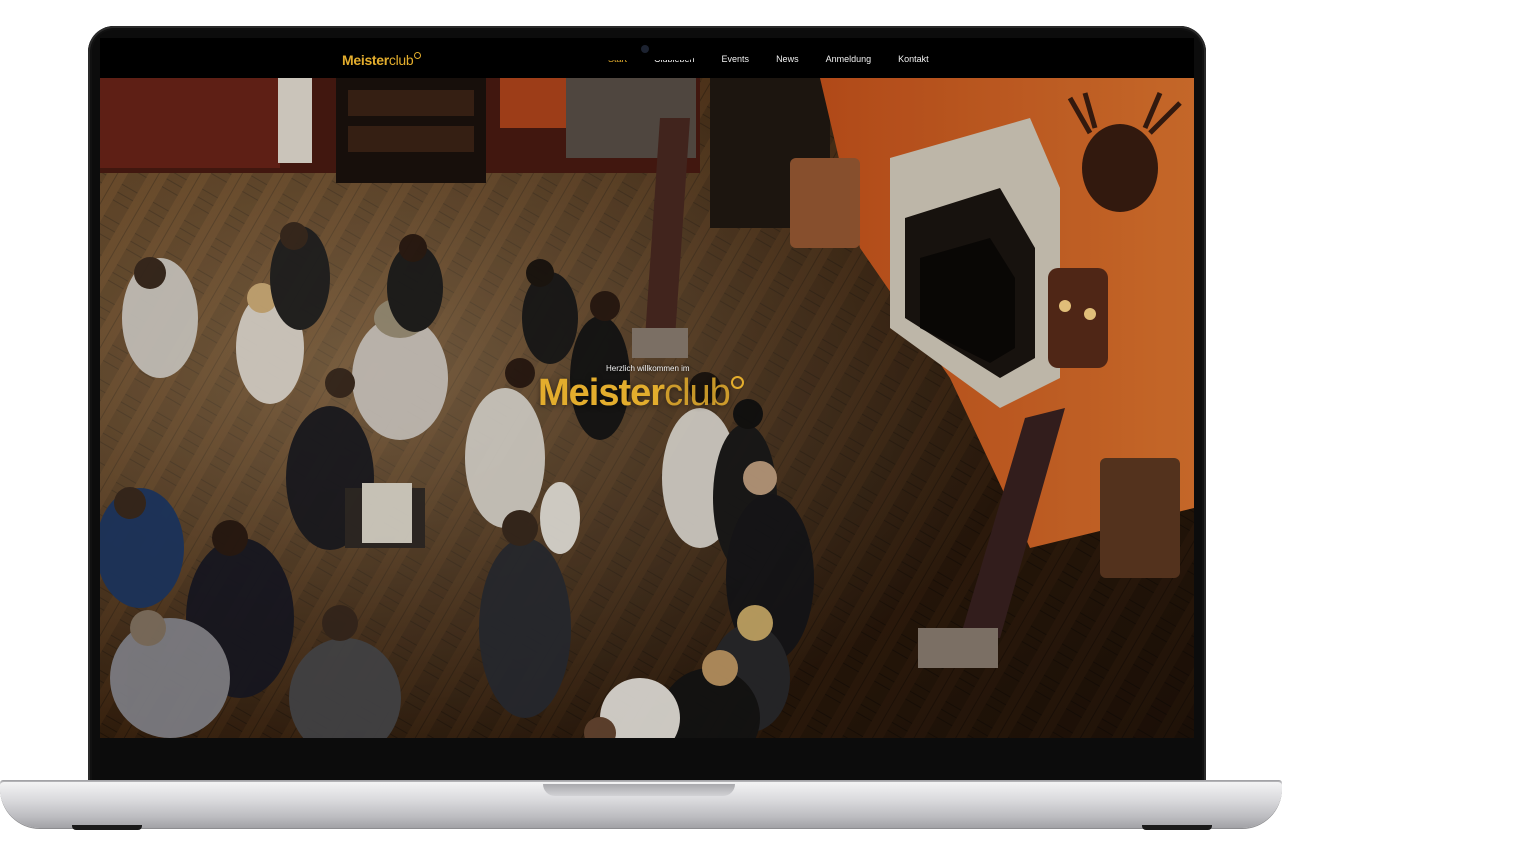  I want to click on camera-notch, so click(645, 50).